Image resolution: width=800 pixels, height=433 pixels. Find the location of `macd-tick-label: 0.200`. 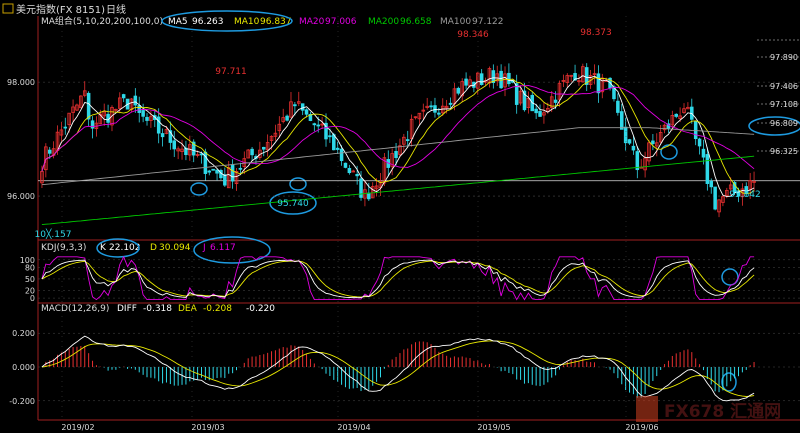

macd-tick-label: 0.200 is located at coordinates (23, 333).